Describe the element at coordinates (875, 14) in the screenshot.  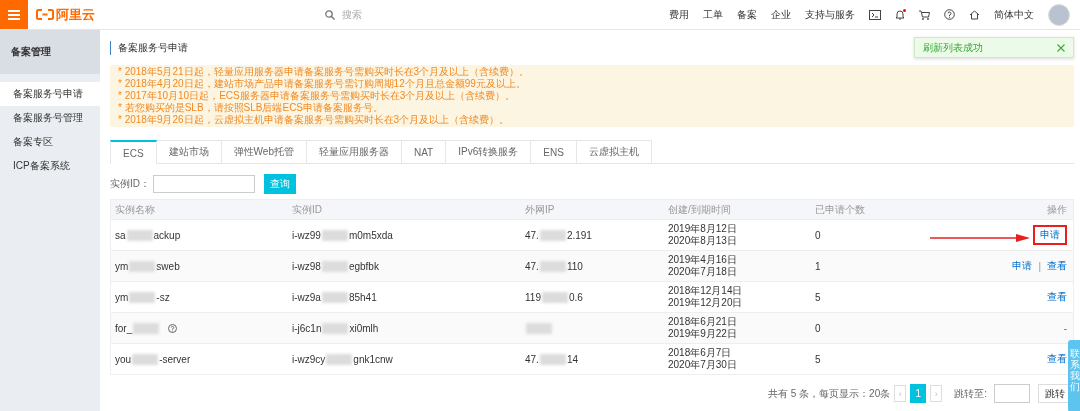
I see `terminal-icon` at that location.